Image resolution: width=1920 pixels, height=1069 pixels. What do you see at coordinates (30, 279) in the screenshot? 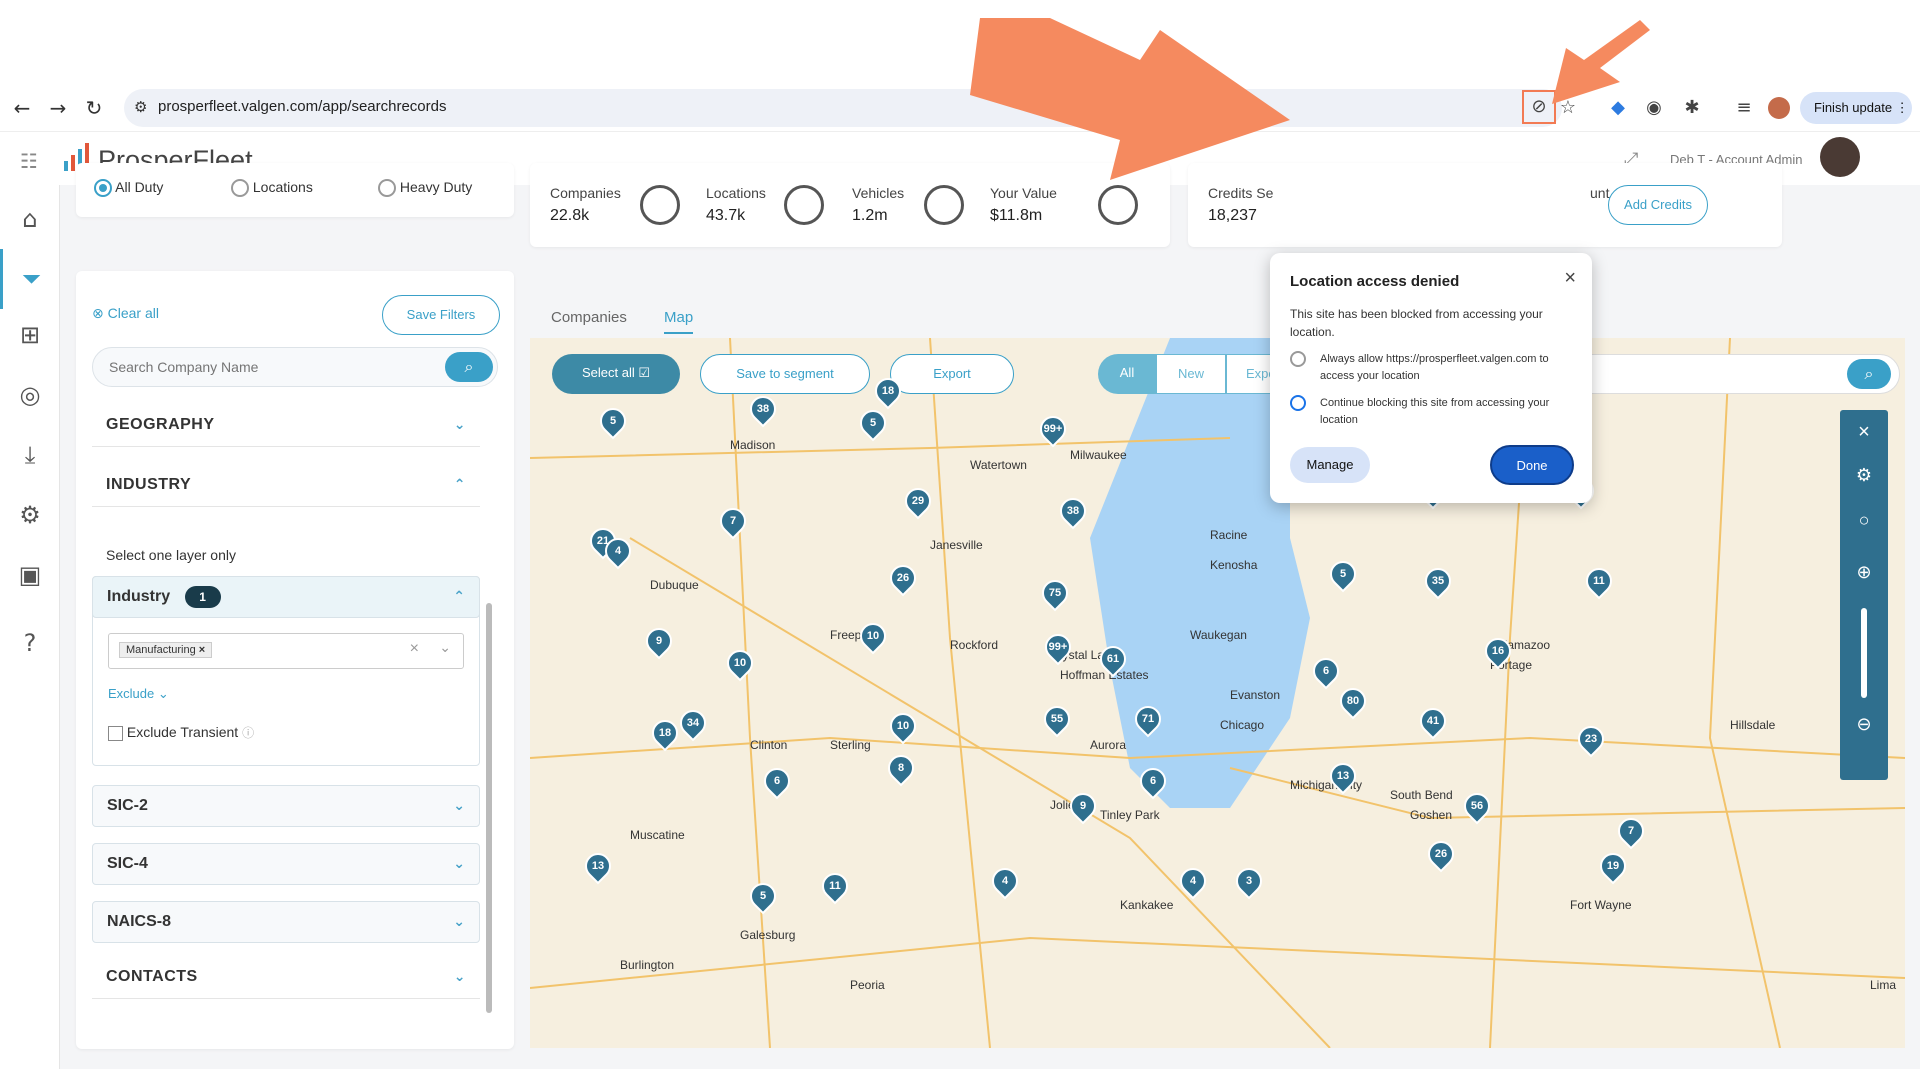
I see `filter-icon: ⏷` at bounding box center [30, 279].